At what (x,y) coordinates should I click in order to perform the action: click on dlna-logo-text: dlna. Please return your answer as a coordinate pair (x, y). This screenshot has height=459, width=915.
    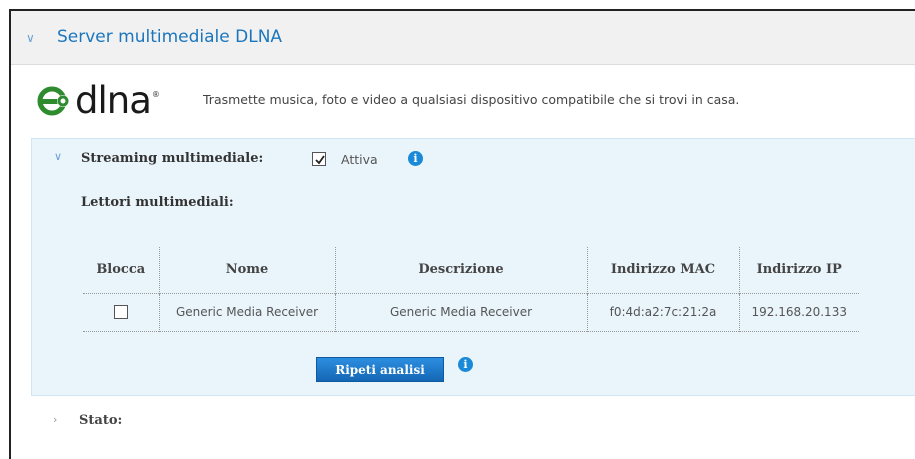
    Looking at the image, I should click on (113, 100).